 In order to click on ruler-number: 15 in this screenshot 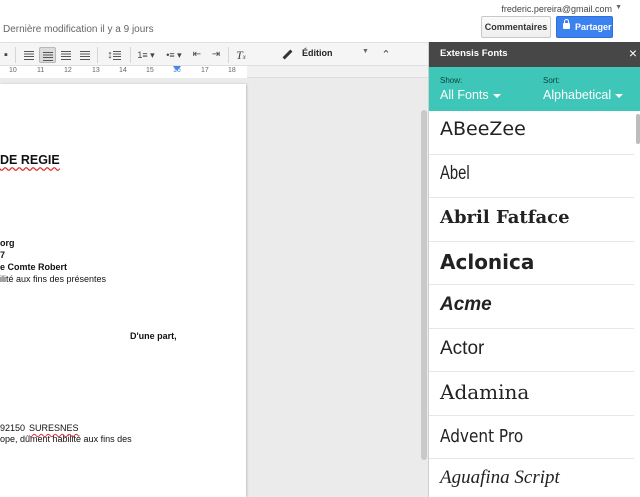, I will do `click(150, 70)`.